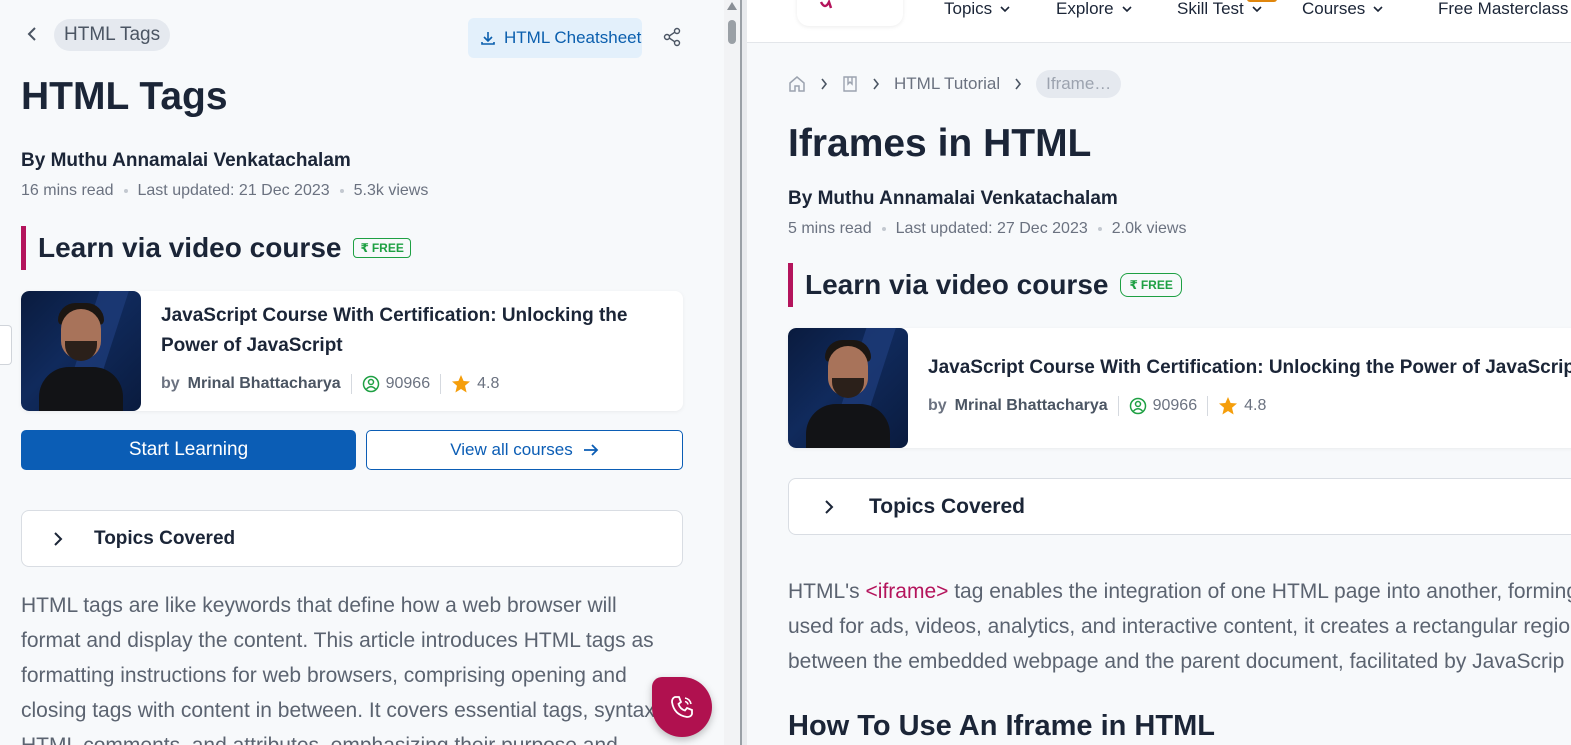  I want to click on nav-explore: Explore, so click(1094, 9).